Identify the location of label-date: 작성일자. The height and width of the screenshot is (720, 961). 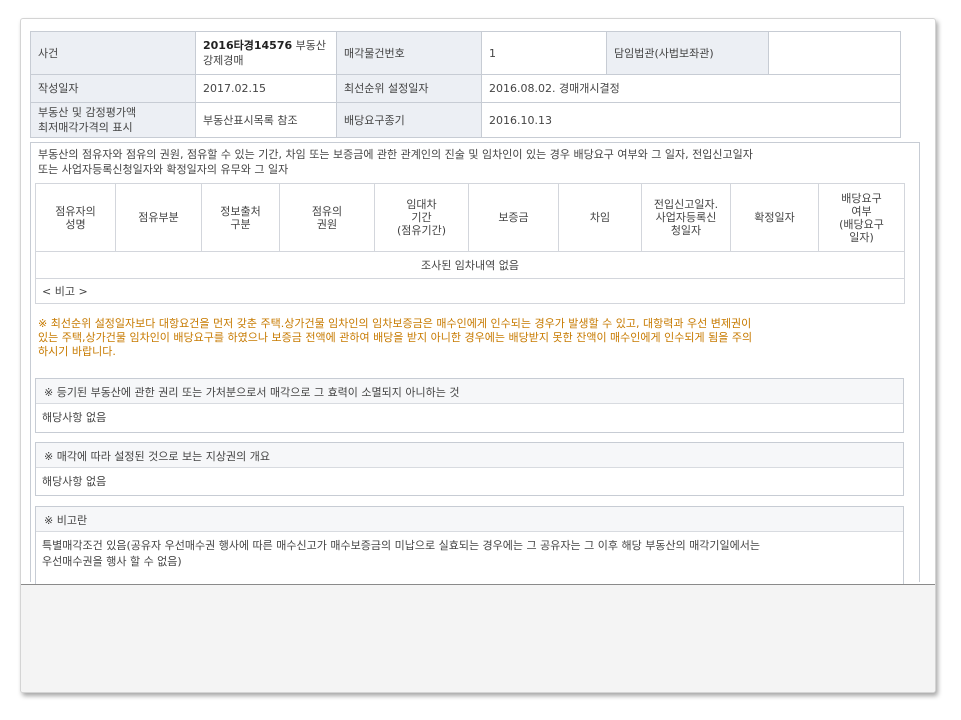
(113, 88).